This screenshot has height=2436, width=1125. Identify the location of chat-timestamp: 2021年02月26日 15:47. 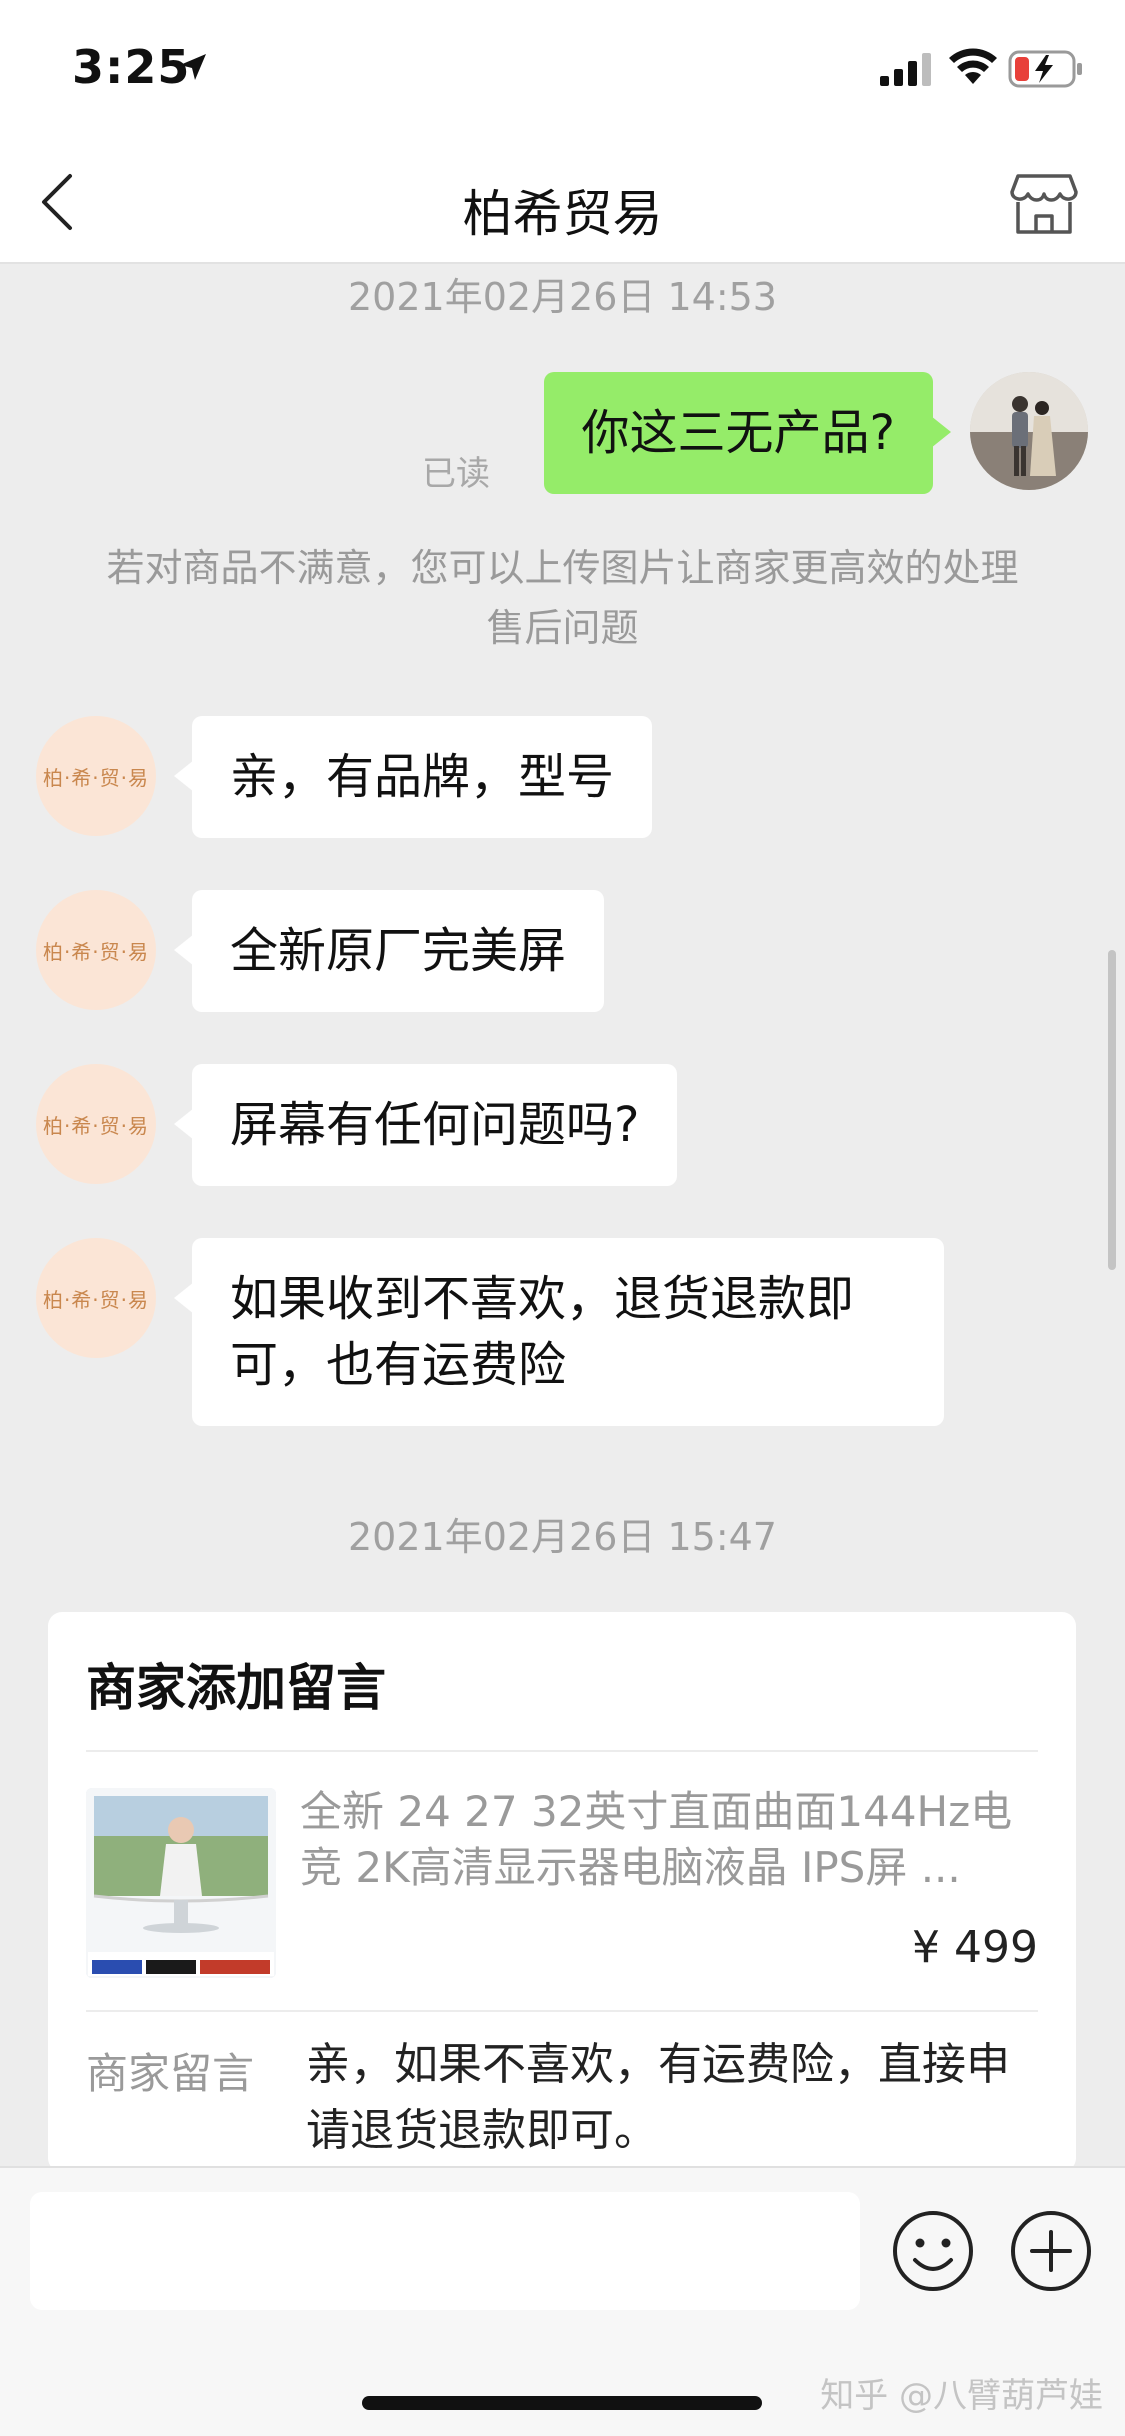
(562, 1537).